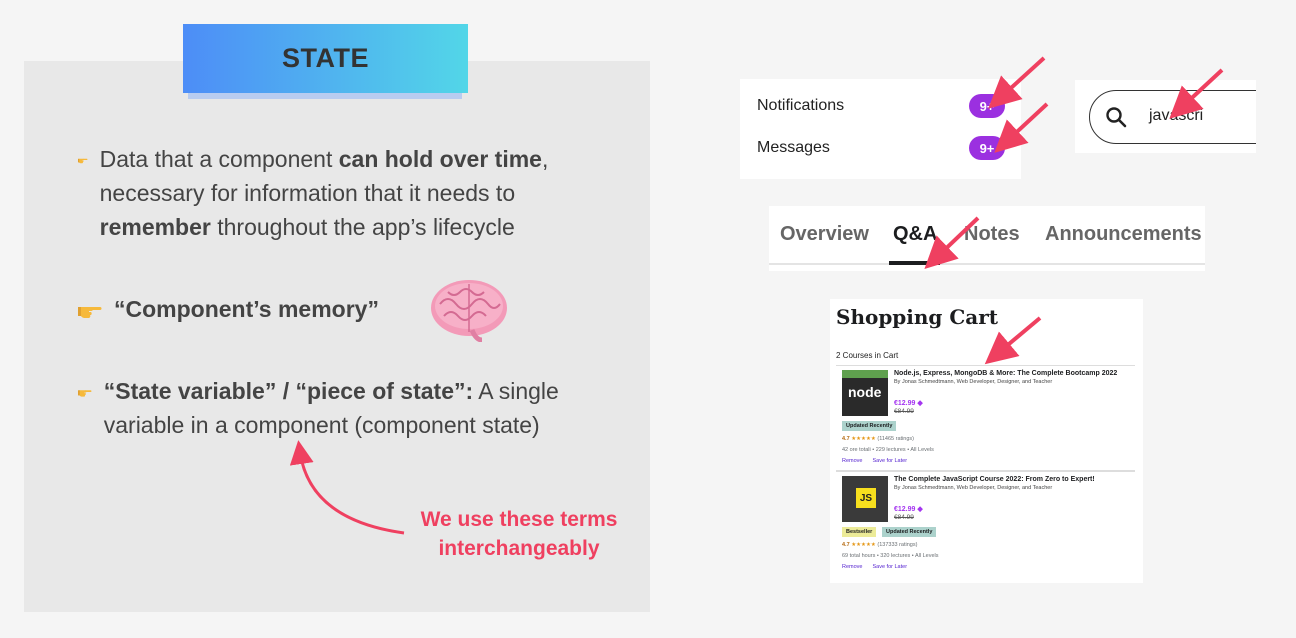  What do you see at coordinates (469, 311) in the screenshot?
I see `brain-icon` at bounding box center [469, 311].